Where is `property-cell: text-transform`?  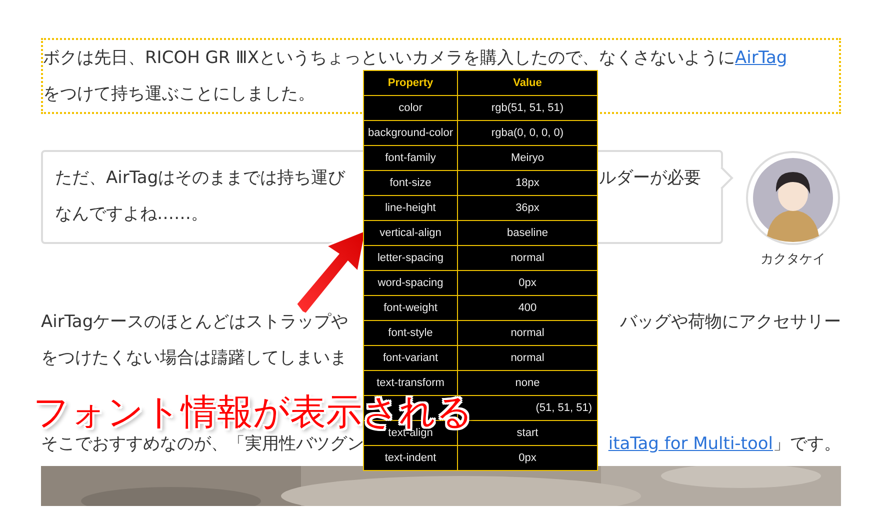 property-cell: text-transform is located at coordinates (411, 383).